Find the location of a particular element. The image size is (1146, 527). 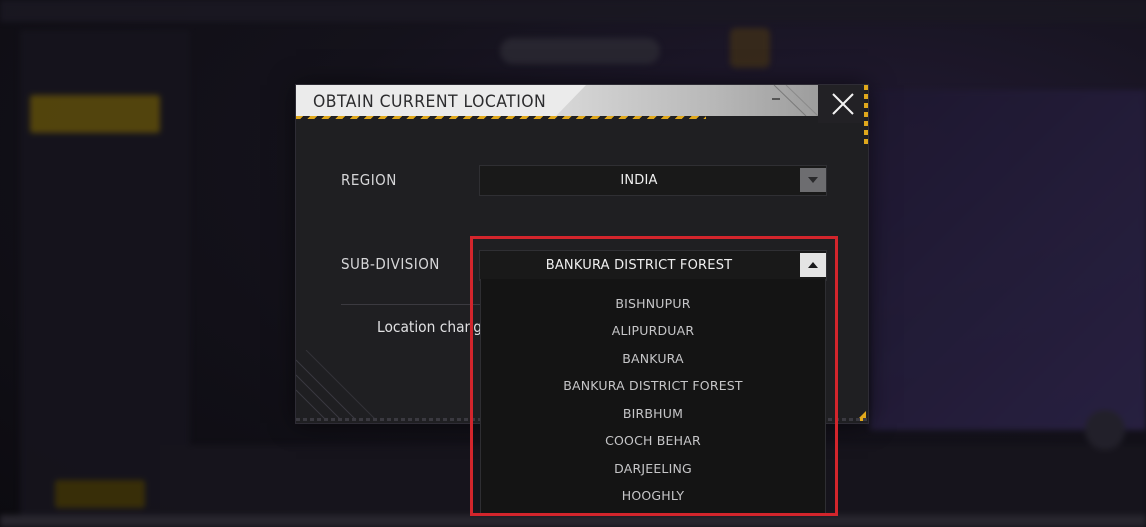

header-lines-decoration is located at coordinates (795, 100).